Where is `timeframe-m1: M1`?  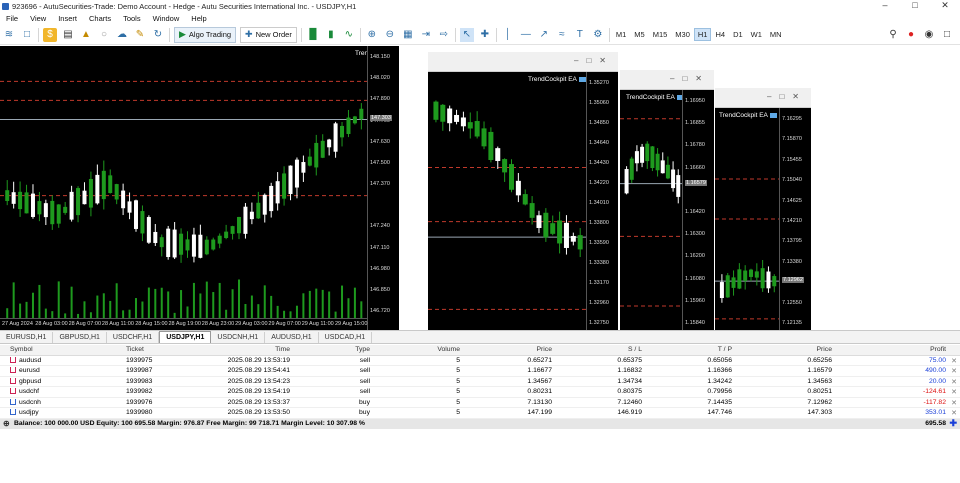 timeframe-m1: M1 is located at coordinates (621, 34).